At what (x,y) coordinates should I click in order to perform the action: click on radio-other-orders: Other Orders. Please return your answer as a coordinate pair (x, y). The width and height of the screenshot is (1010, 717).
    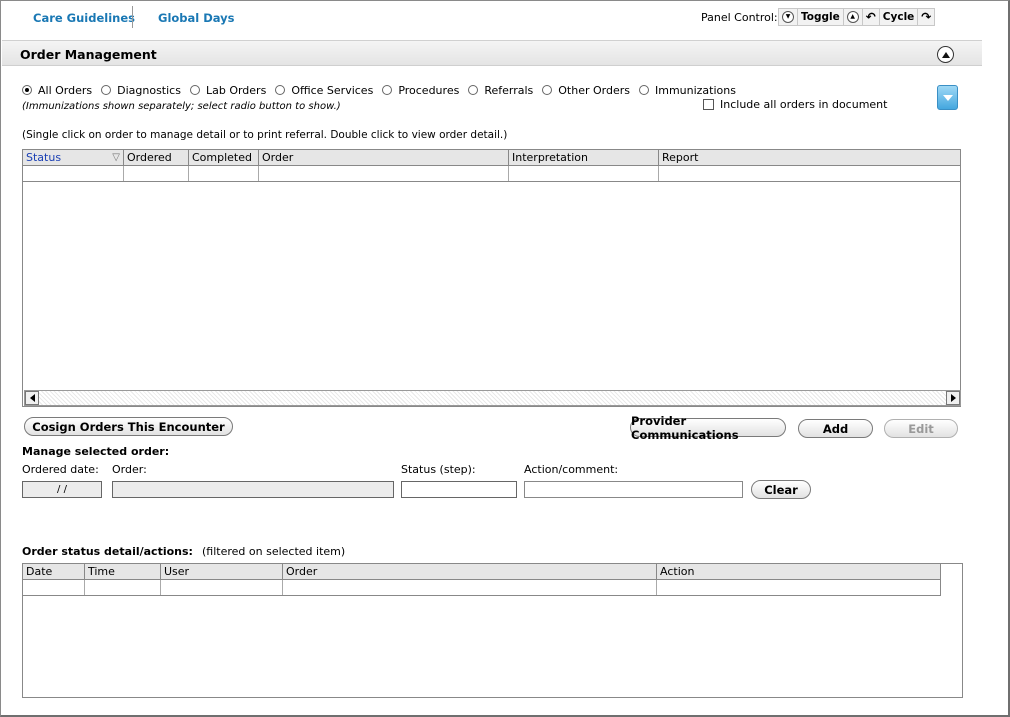
    Looking at the image, I should click on (586, 90).